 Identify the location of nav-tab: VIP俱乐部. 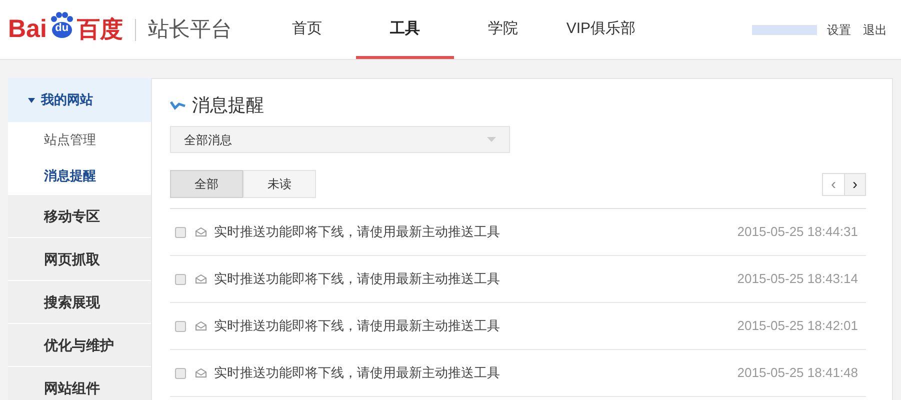
(601, 29).